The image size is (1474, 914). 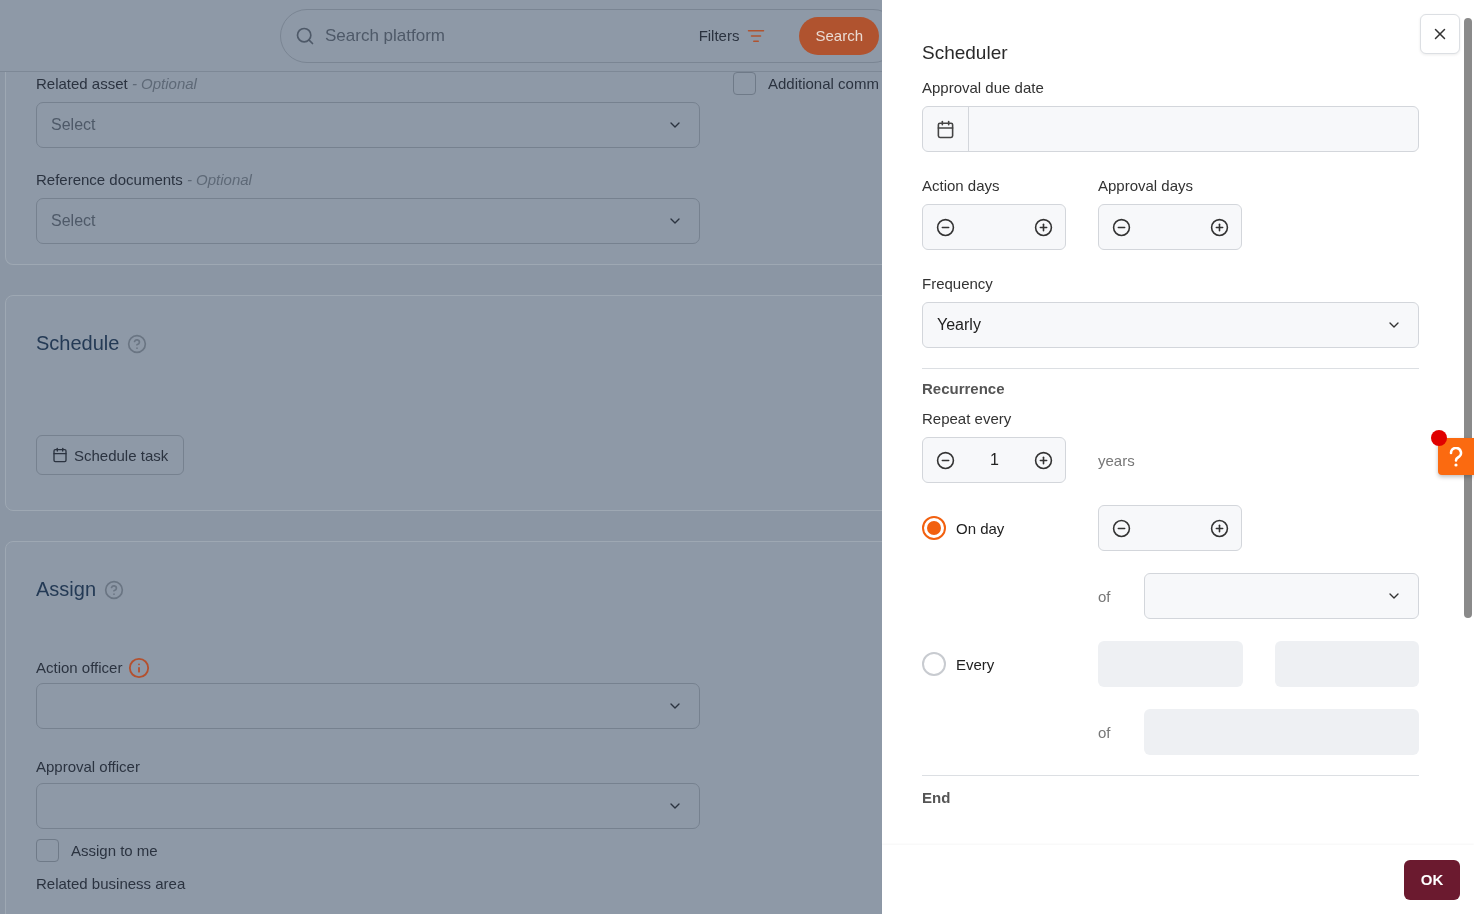 I want to click on filters-link: Filters, so click(x=732, y=35).